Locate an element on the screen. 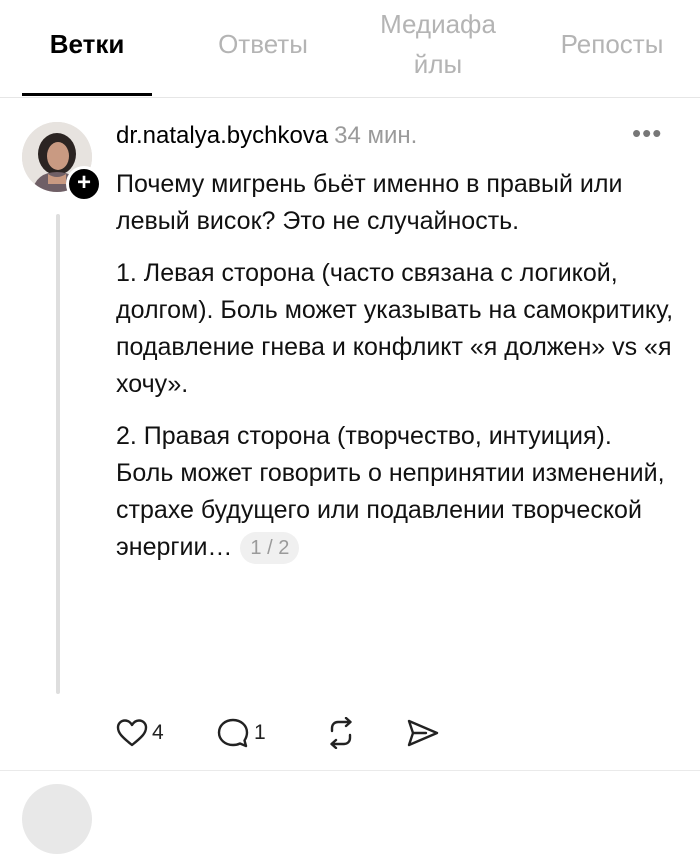 Image resolution: width=700 pixels, height=854 pixels. reply-count: 1 is located at coordinates (260, 732).